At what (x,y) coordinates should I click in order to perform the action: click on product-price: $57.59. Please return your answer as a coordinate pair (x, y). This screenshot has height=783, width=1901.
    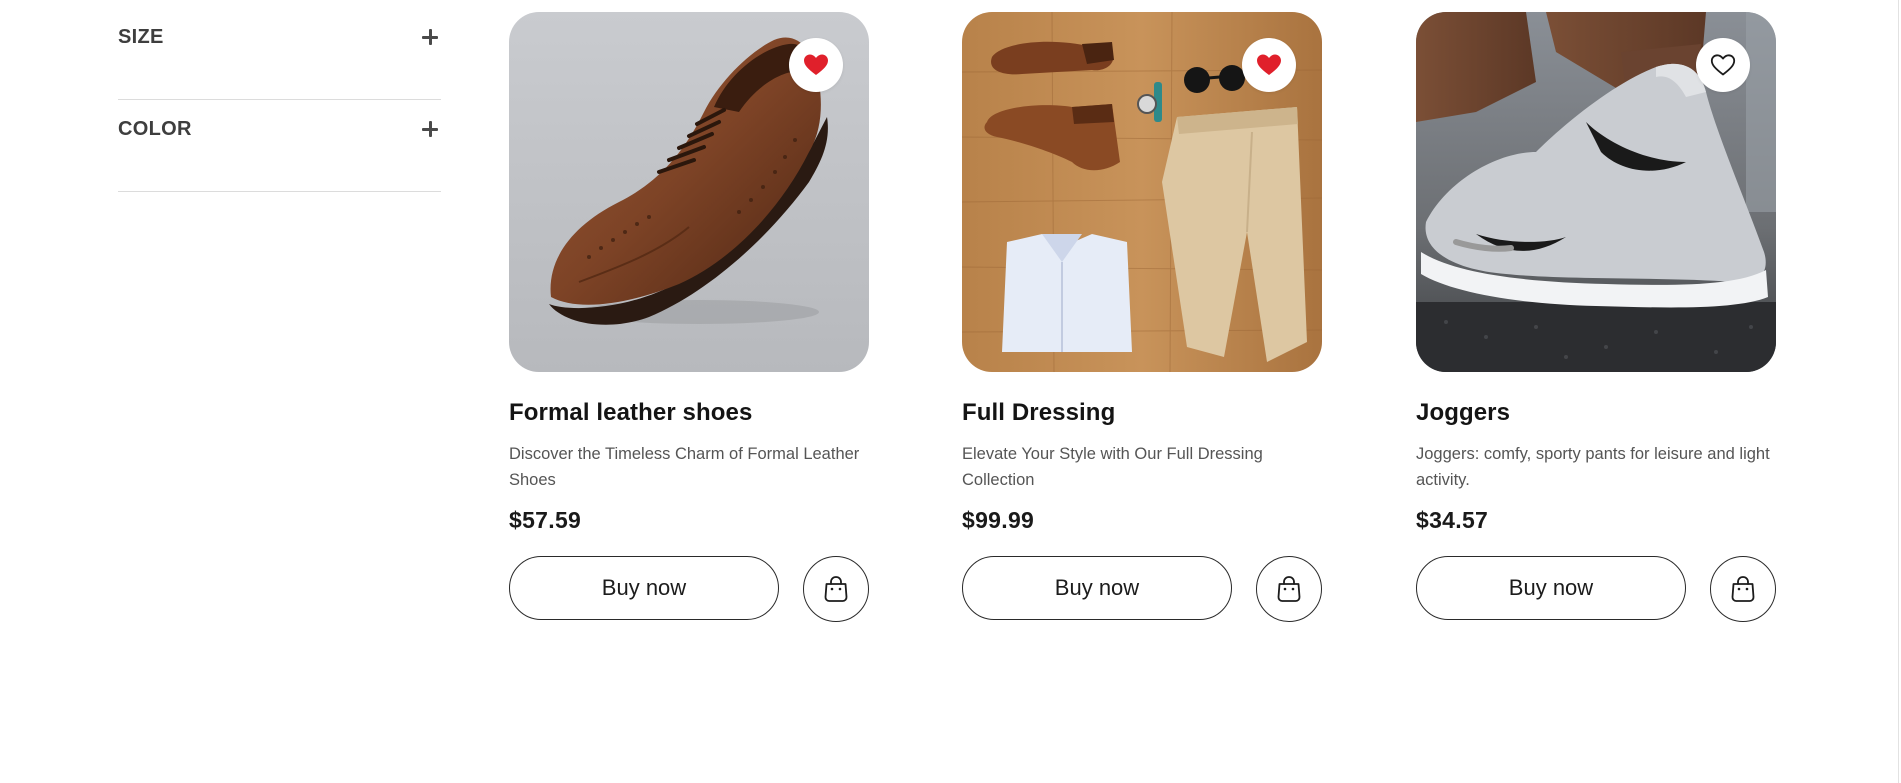
    Looking at the image, I should click on (545, 520).